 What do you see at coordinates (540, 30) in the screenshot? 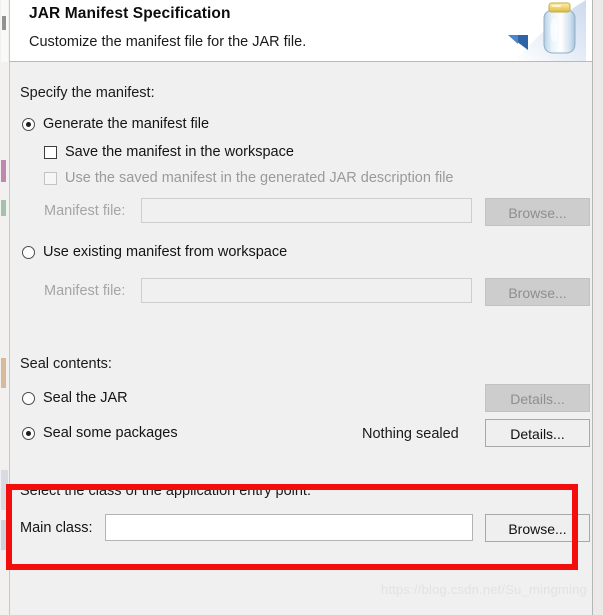
I see `jar-file-icon` at bounding box center [540, 30].